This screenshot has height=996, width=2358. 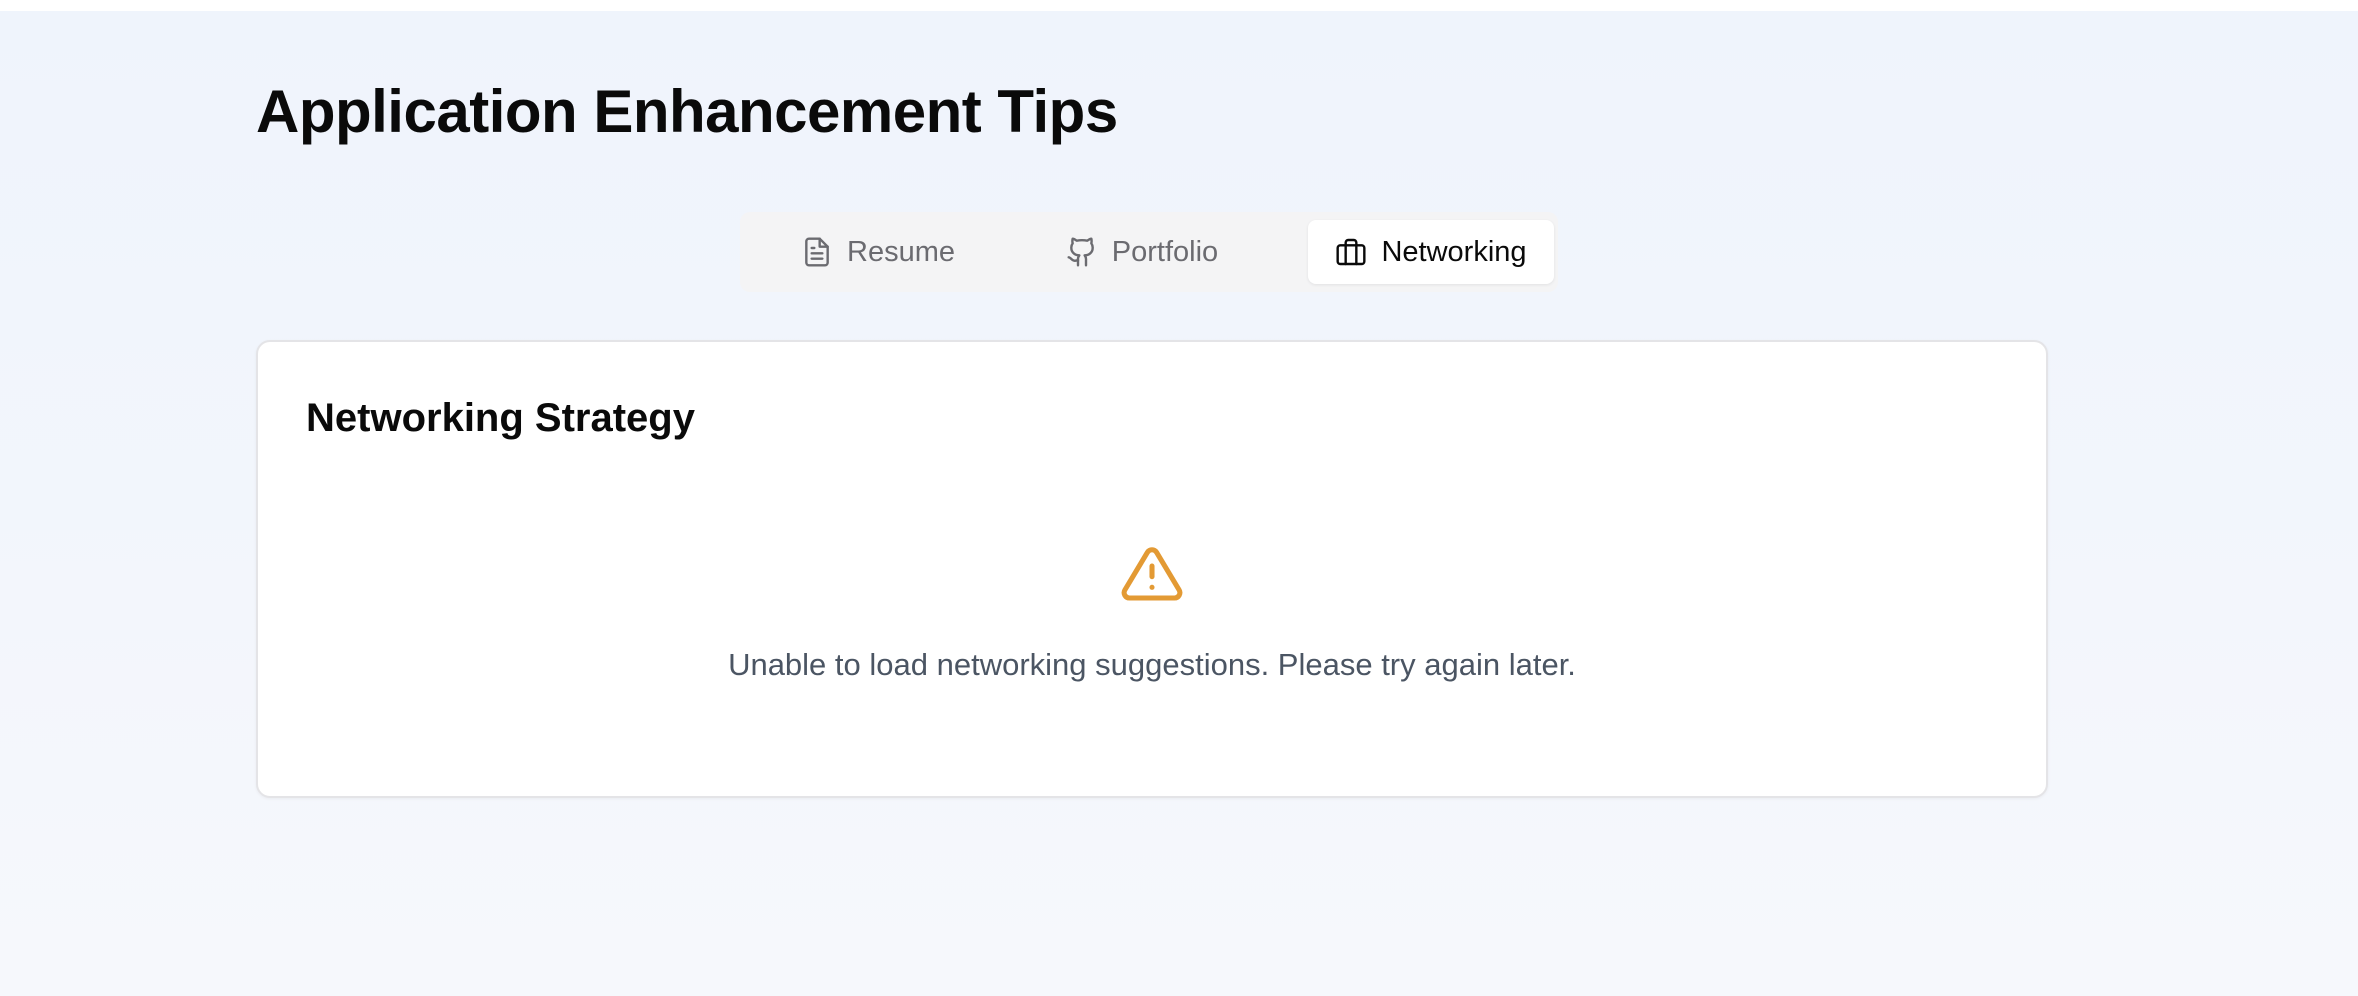 What do you see at coordinates (1165, 251) in the screenshot?
I see `tab-portfolio-label: Portfolio` at bounding box center [1165, 251].